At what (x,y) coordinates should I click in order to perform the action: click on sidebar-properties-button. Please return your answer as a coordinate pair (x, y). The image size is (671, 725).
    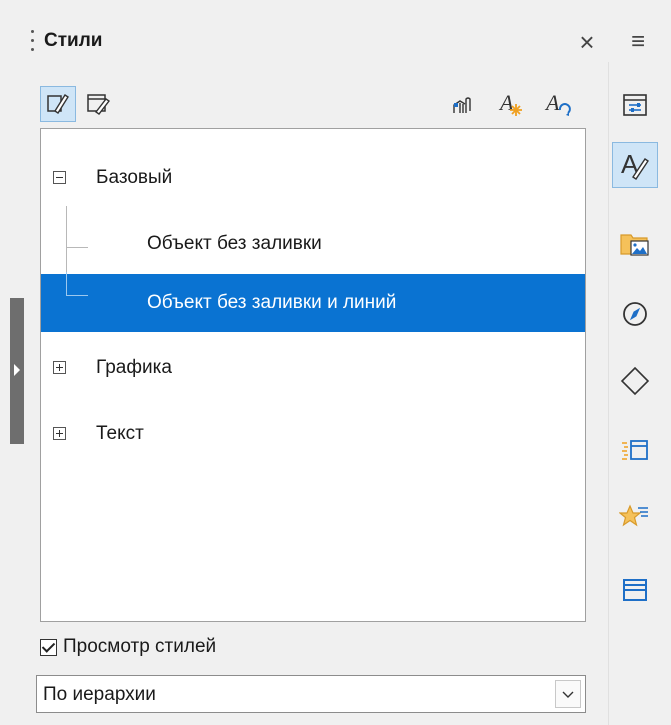
    Looking at the image, I should click on (635, 105).